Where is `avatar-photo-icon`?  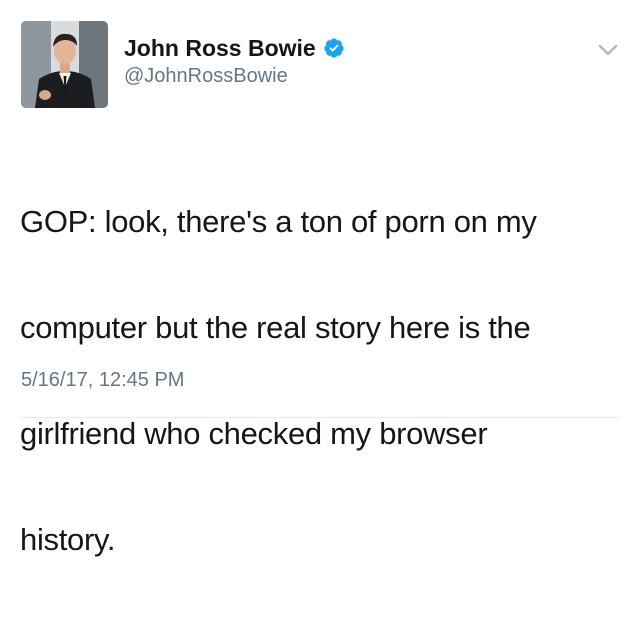 avatar-photo-icon is located at coordinates (64, 64).